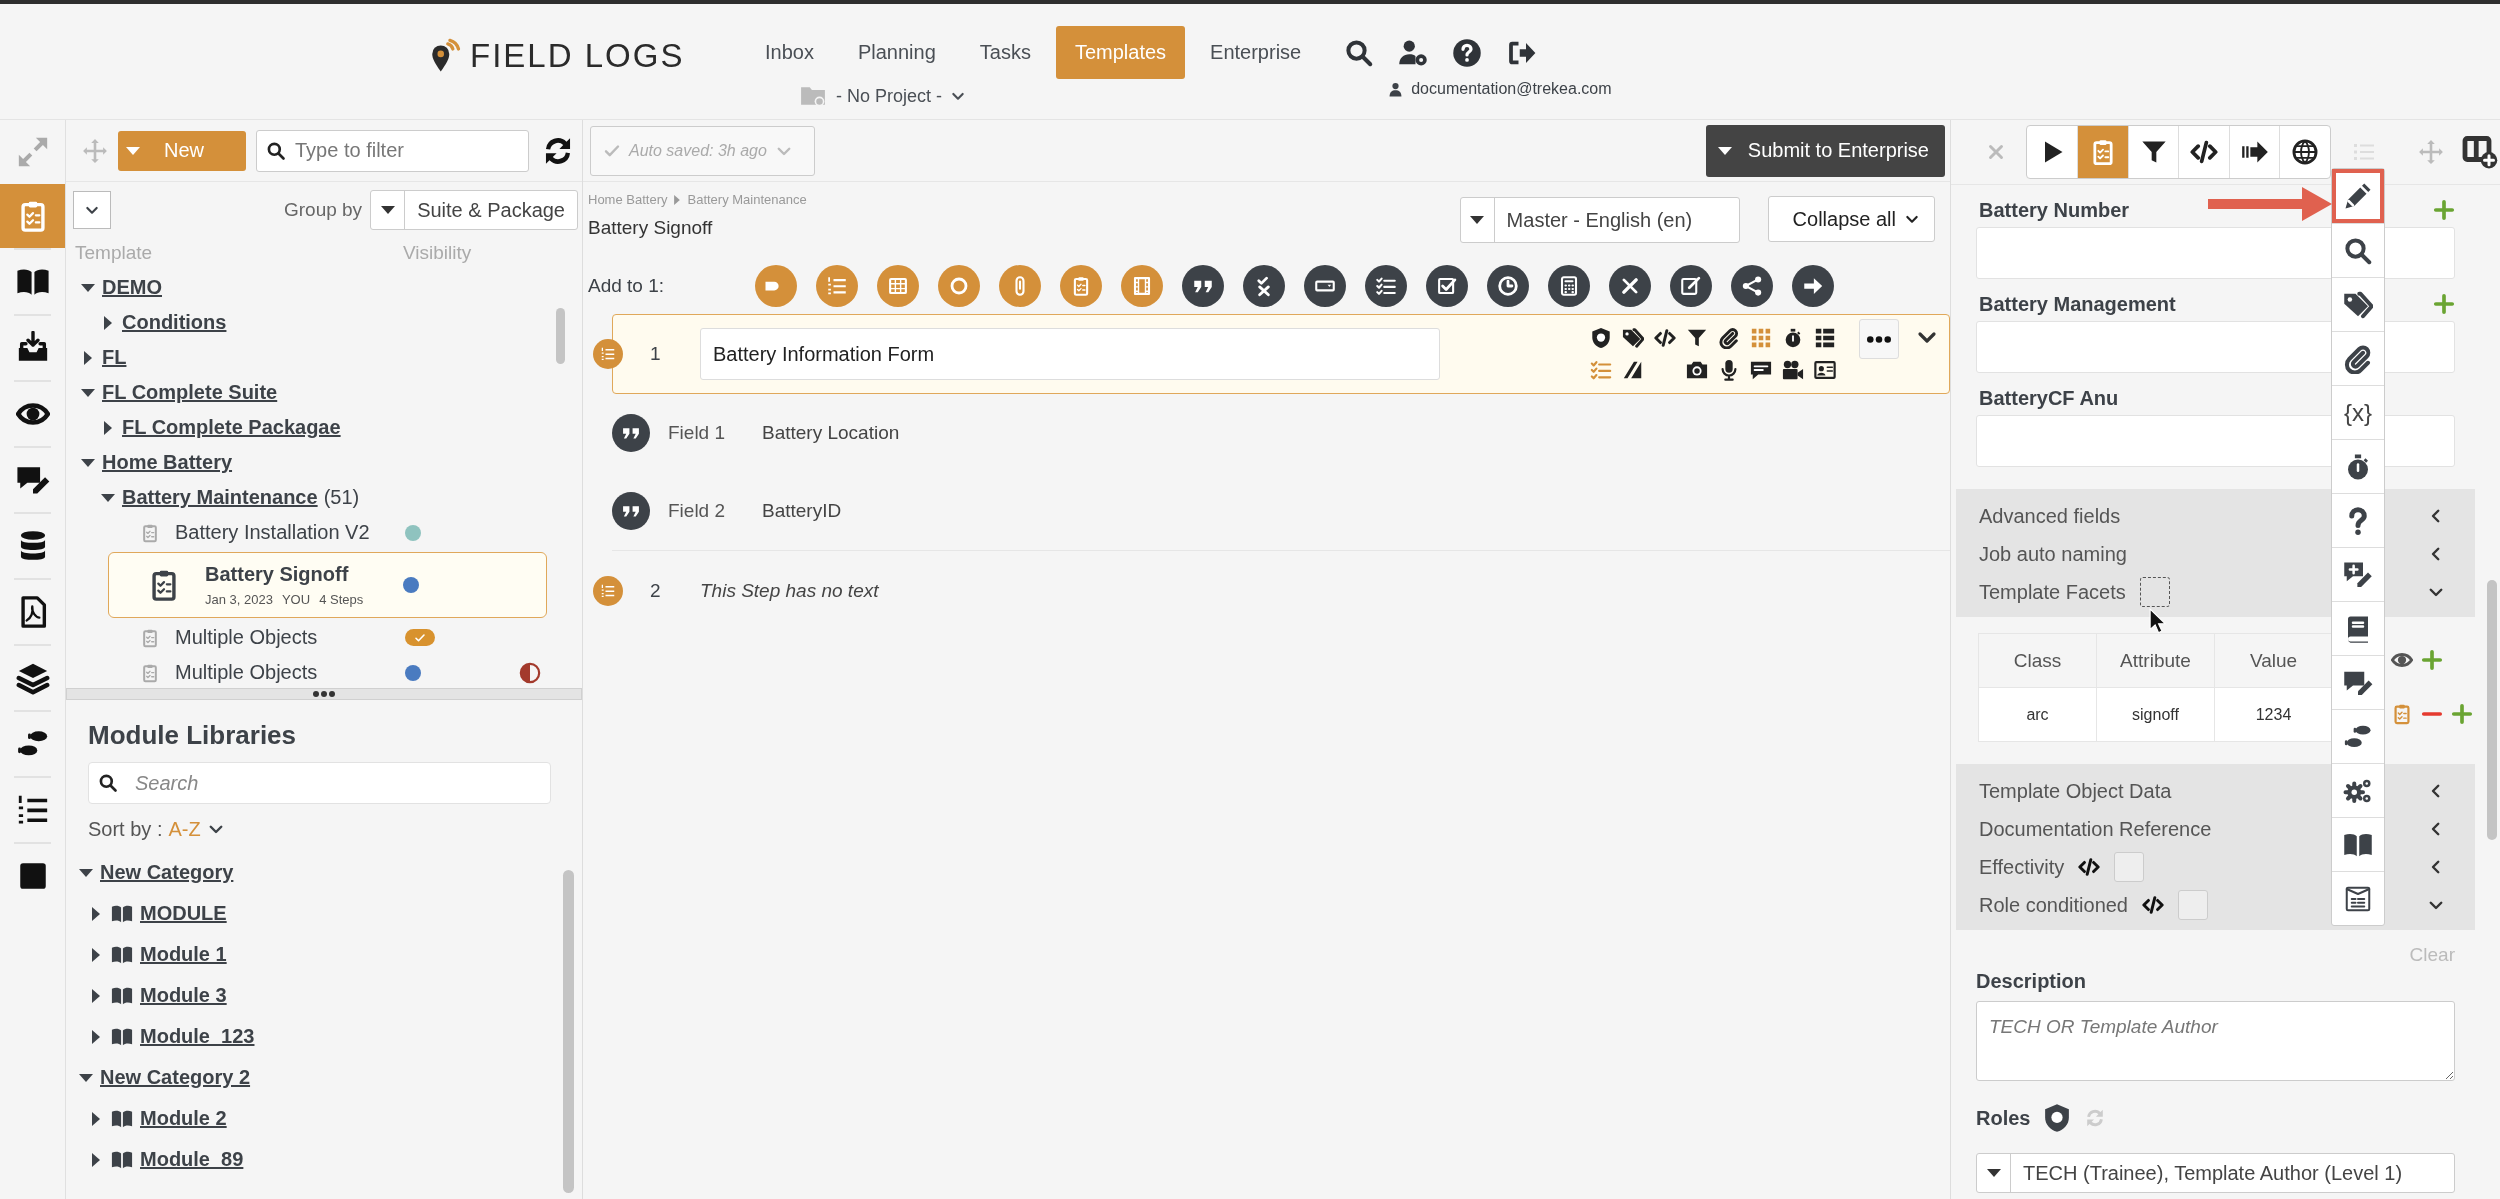  What do you see at coordinates (2032, 981) in the screenshot?
I see `field-label: Description` at bounding box center [2032, 981].